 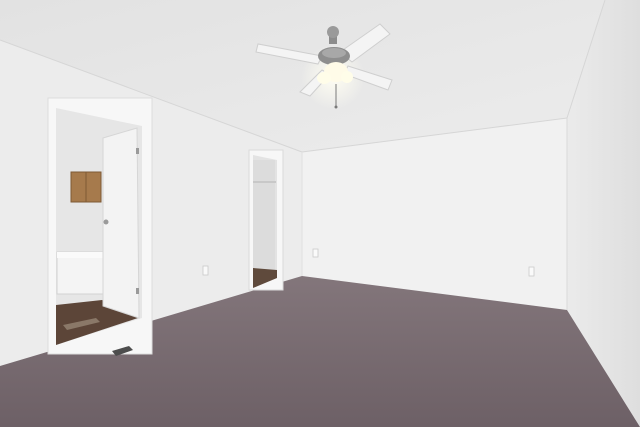 I want to click on vanity-counter, so click(x=80, y=273).